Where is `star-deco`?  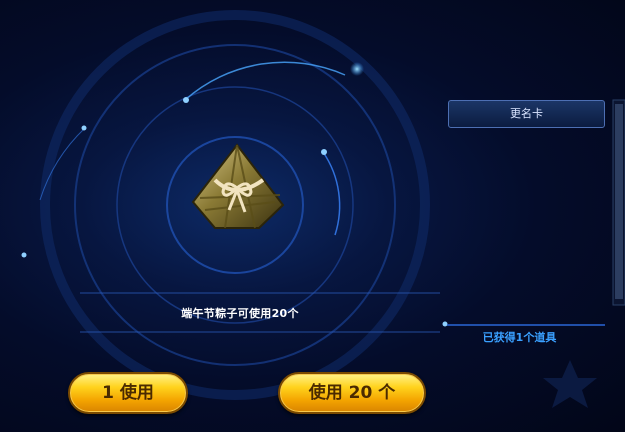
star-deco is located at coordinates (570, 384).